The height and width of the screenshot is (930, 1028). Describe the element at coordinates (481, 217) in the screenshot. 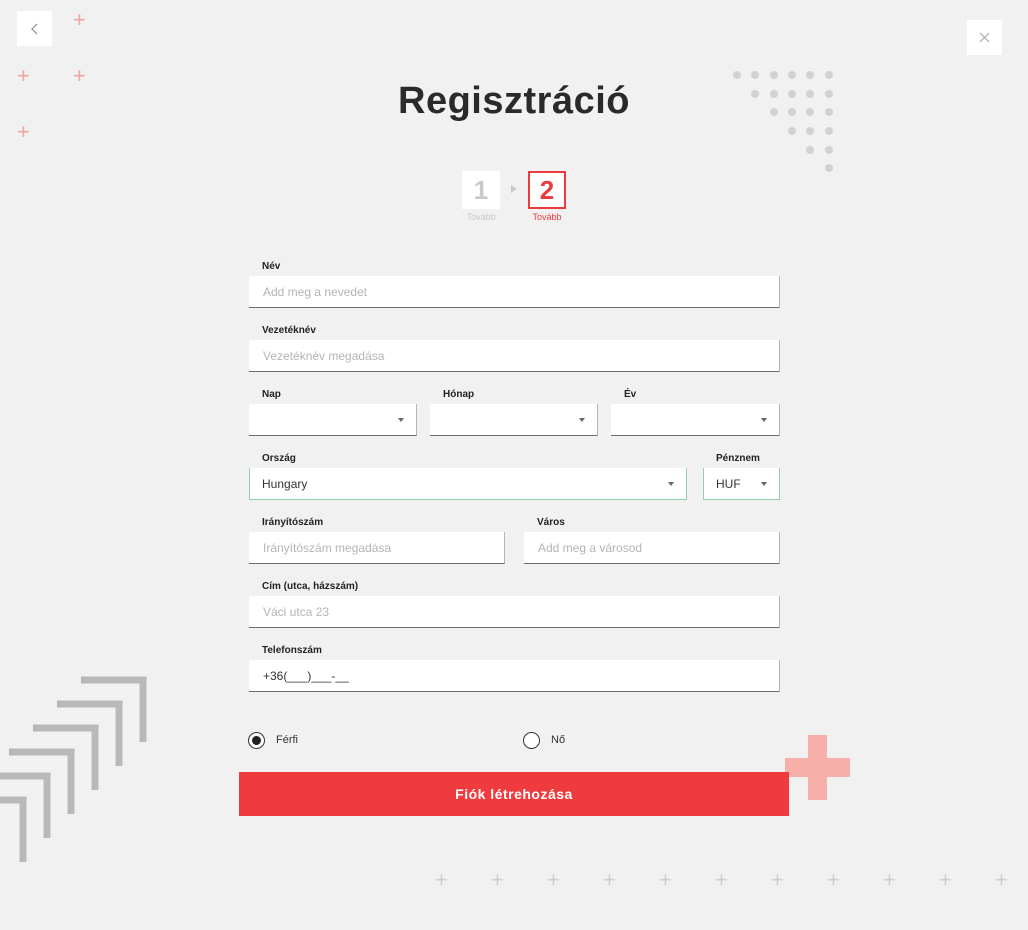

I see `step-1-label: Tovább` at that location.